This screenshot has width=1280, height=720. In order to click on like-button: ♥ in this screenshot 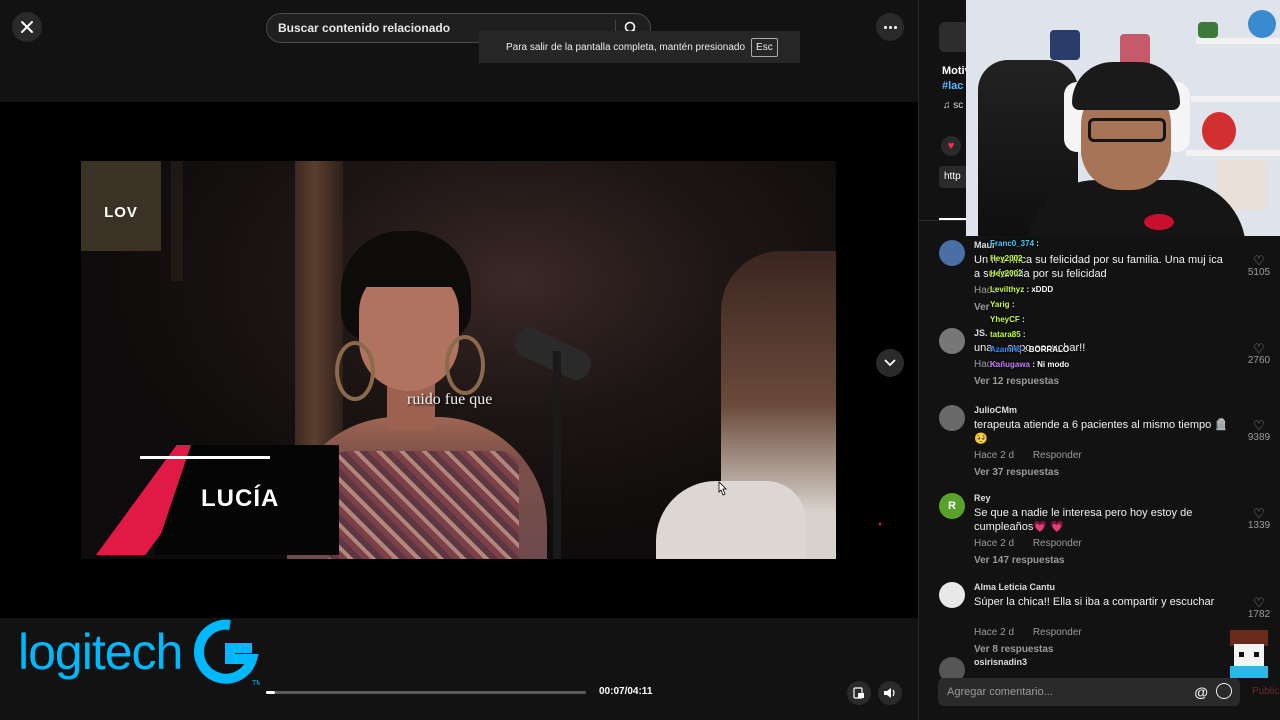, I will do `click(951, 146)`.